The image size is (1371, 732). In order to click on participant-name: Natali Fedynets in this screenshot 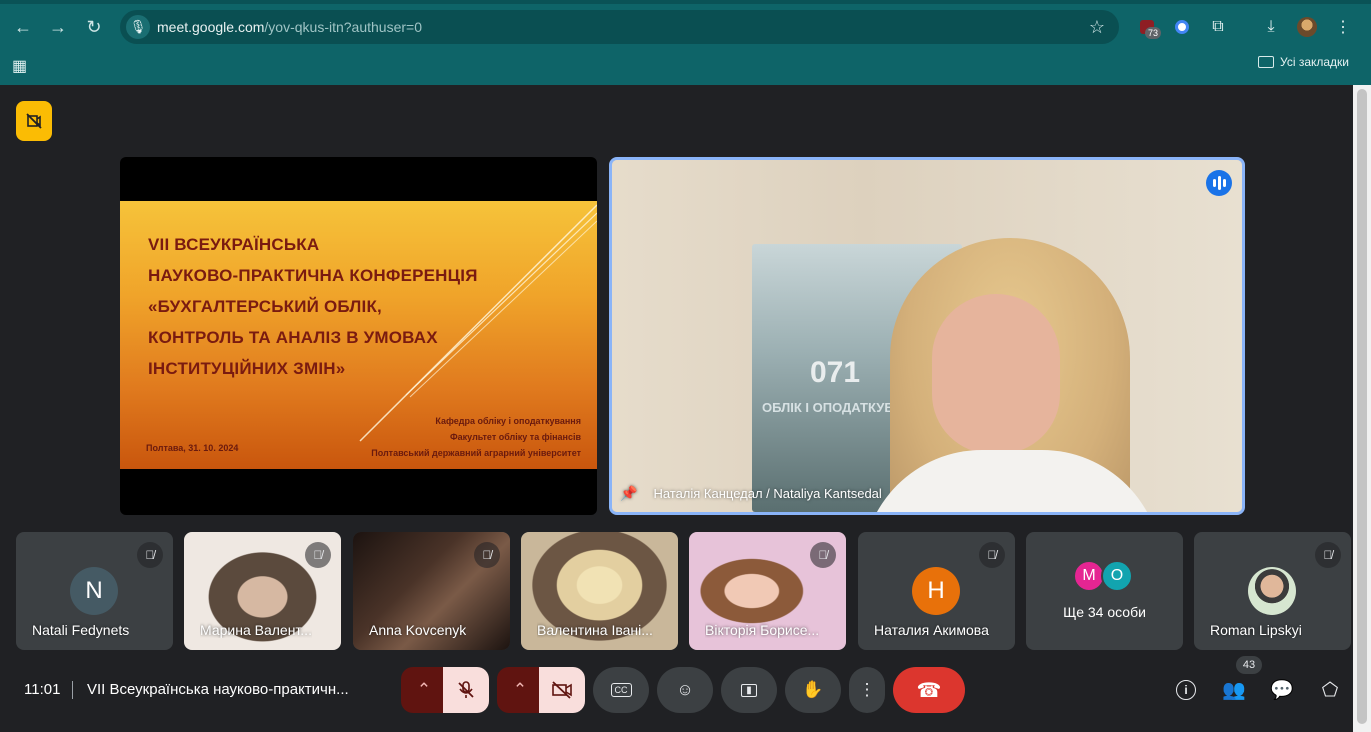, I will do `click(81, 630)`.